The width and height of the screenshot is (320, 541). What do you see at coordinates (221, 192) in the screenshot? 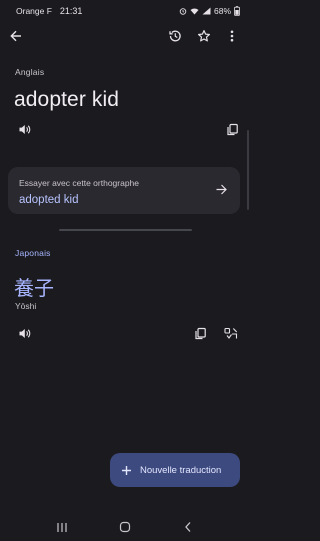
I see `arrow-forward-icon` at bounding box center [221, 192].